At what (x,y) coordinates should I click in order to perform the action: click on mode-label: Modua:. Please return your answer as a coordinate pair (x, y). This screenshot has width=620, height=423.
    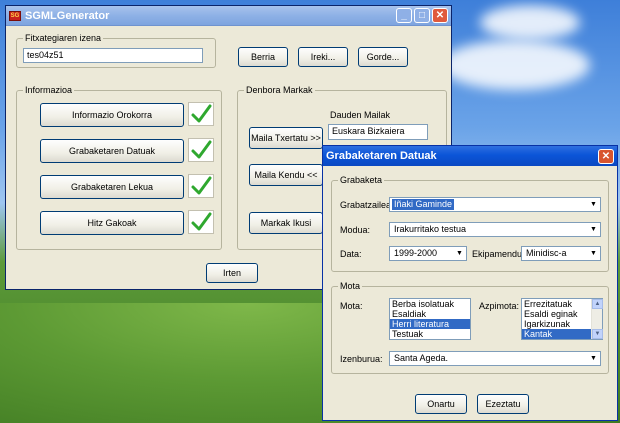
    Looking at the image, I should click on (355, 230).